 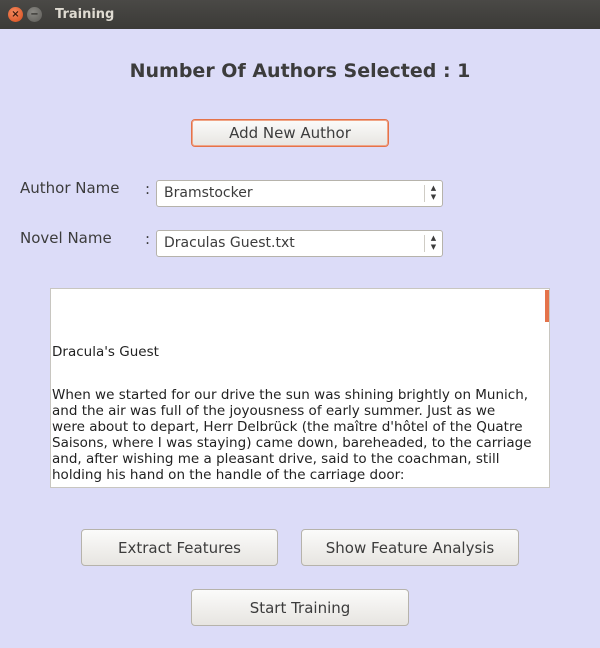 What do you see at coordinates (410, 547) in the screenshot?
I see `show-feature-analysis-button: Show Feature Analysis` at bounding box center [410, 547].